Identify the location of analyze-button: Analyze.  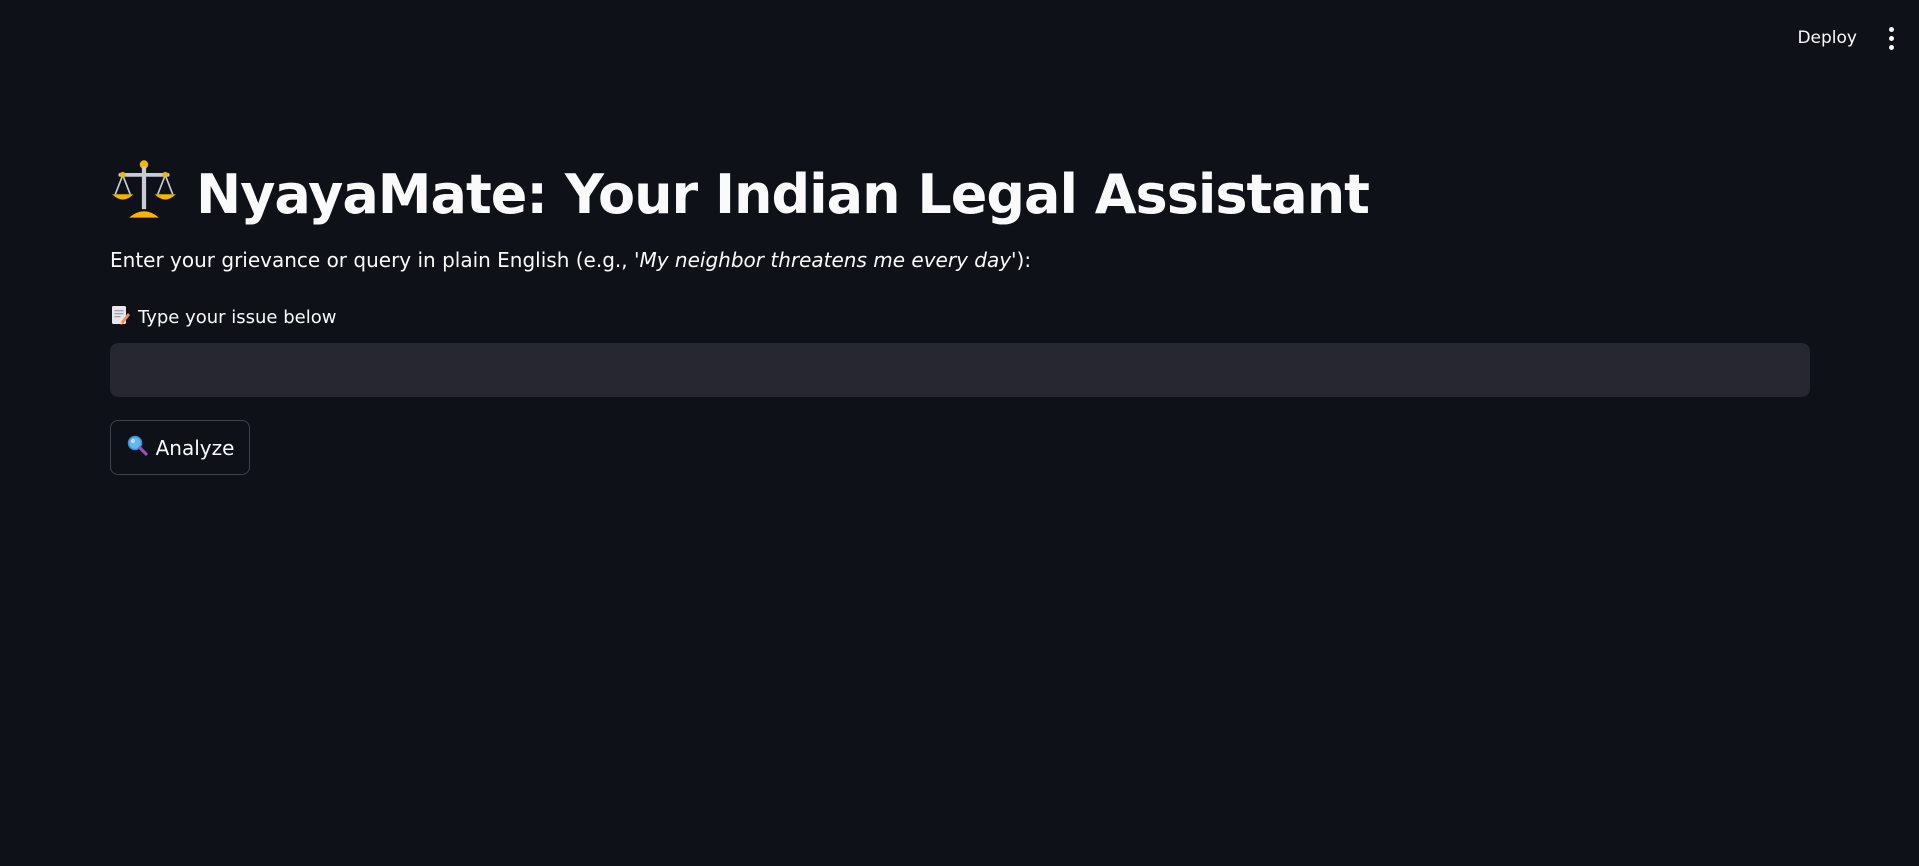
(180, 447).